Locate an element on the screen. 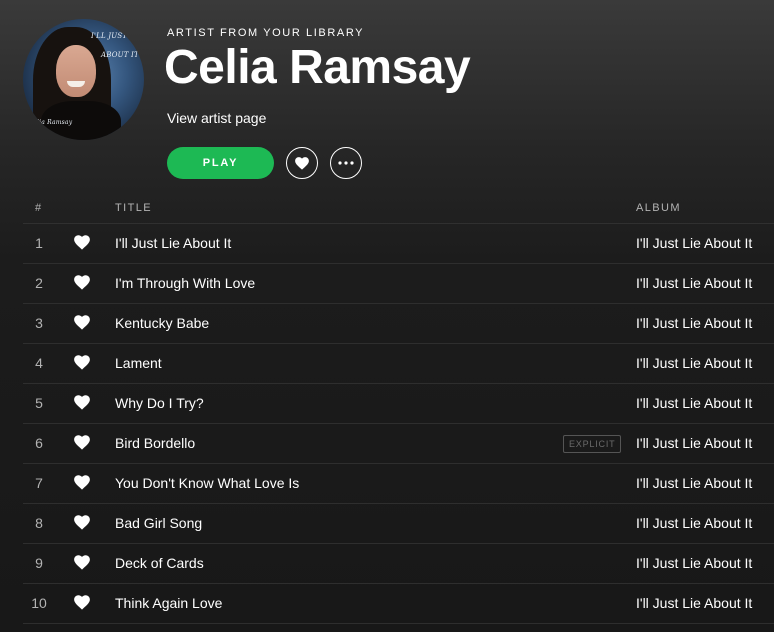  play-button: PLAY is located at coordinates (220, 163).